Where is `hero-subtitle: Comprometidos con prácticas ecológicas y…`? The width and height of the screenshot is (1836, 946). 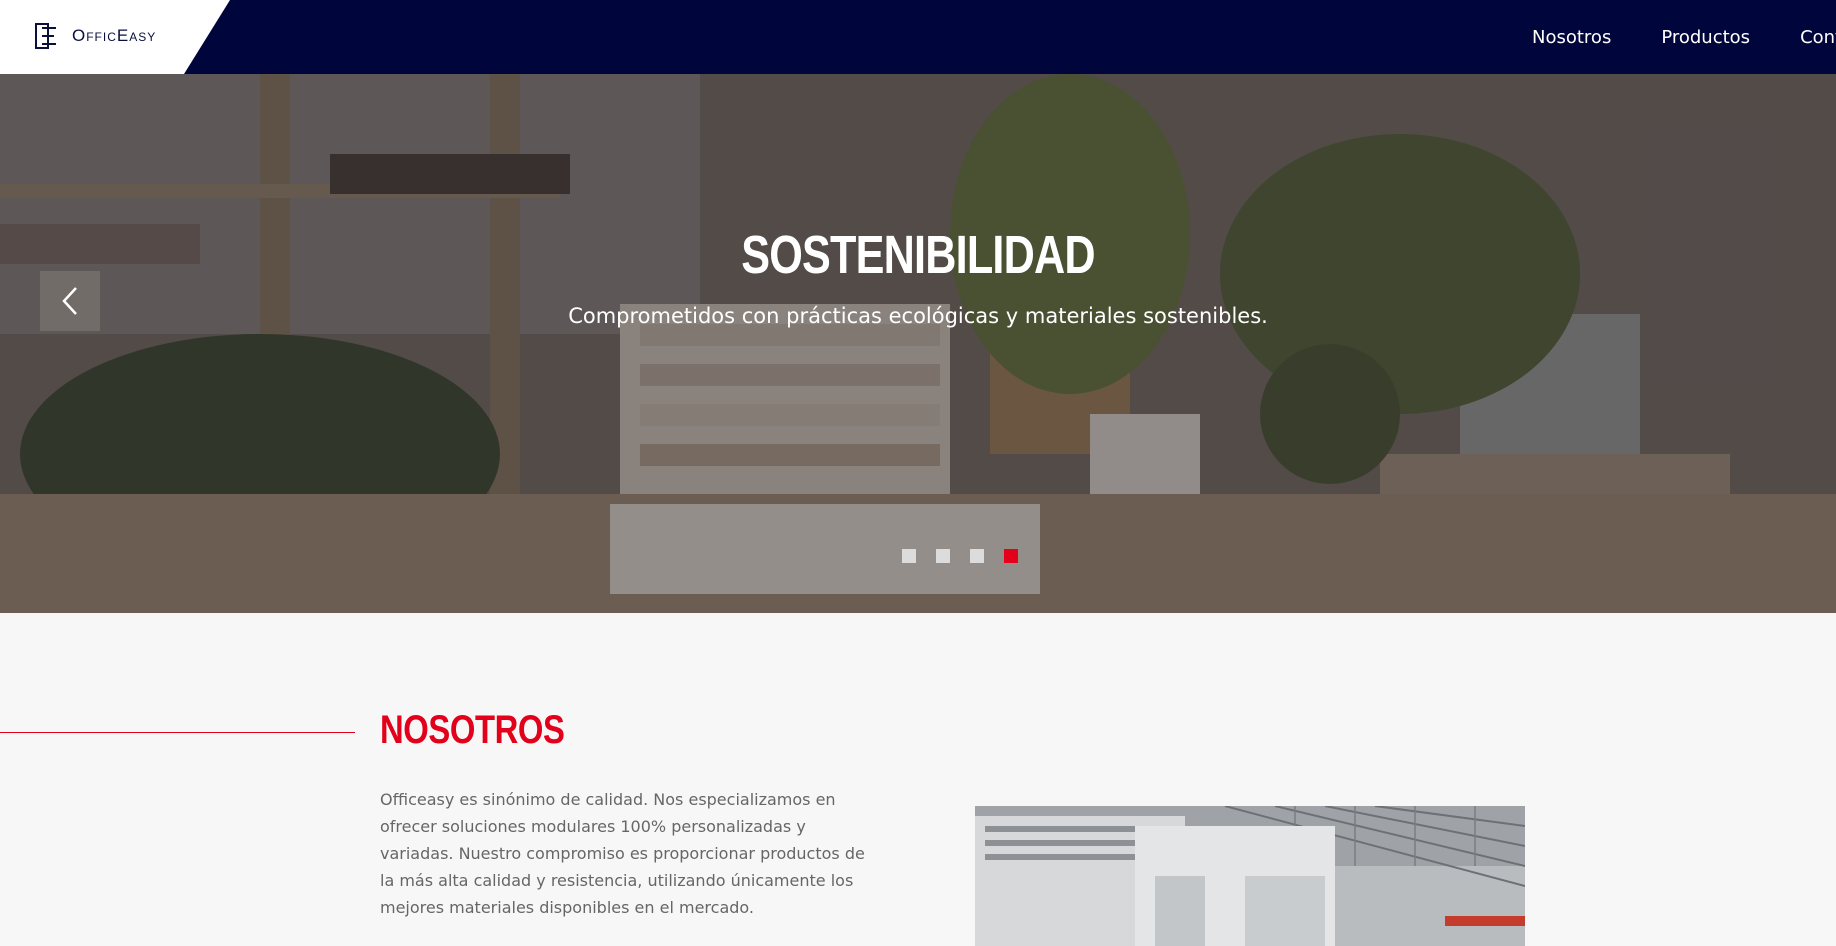 hero-subtitle: Comprometidos con prácticas ecológicas y… is located at coordinates (918, 316).